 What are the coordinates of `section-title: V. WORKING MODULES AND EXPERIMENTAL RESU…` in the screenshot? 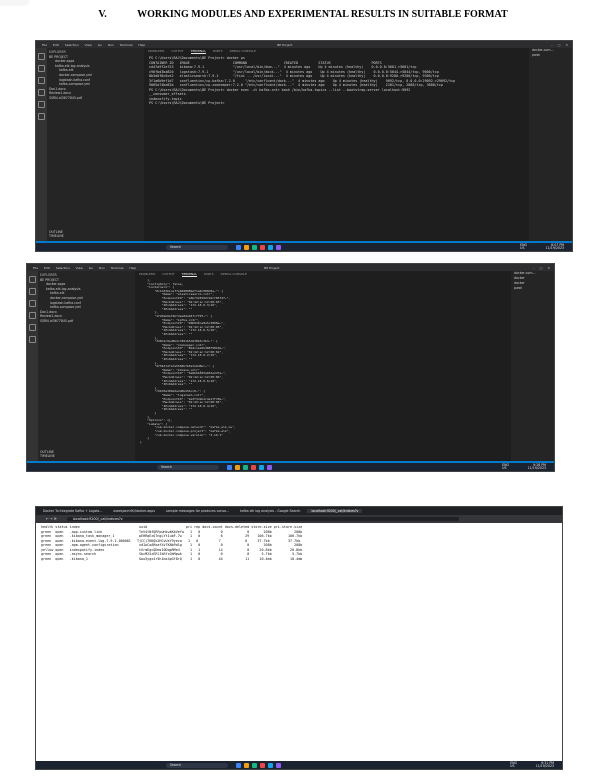 It's located at (303, 14).